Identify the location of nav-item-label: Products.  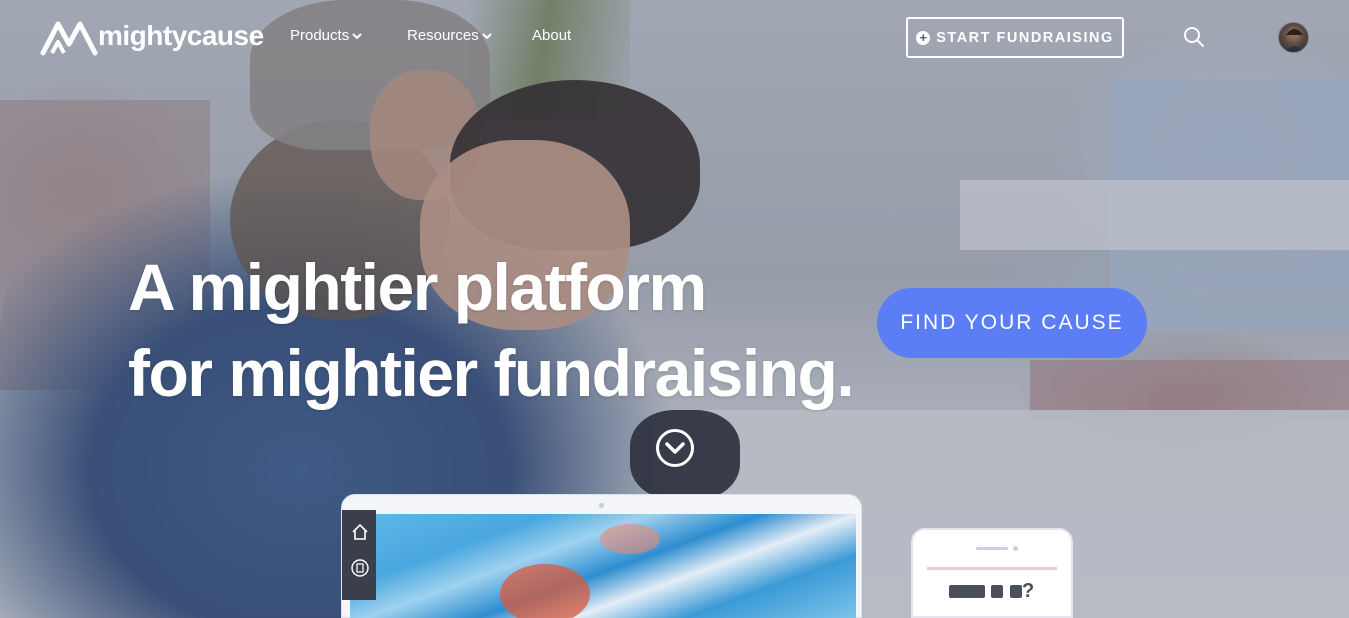
(320, 35).